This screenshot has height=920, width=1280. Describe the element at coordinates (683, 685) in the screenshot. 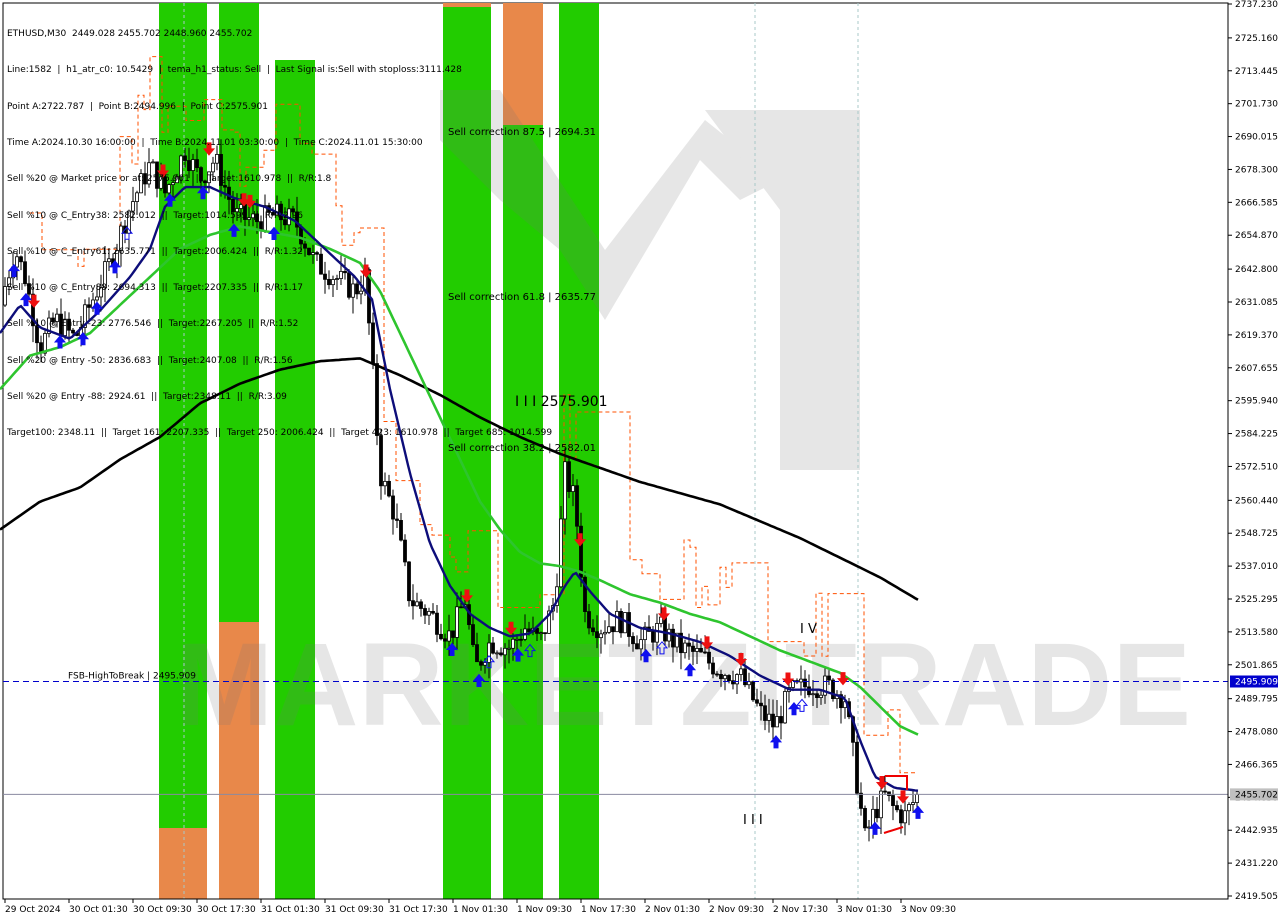

I see `watermark-text: MARKETZITRADE` at that location.